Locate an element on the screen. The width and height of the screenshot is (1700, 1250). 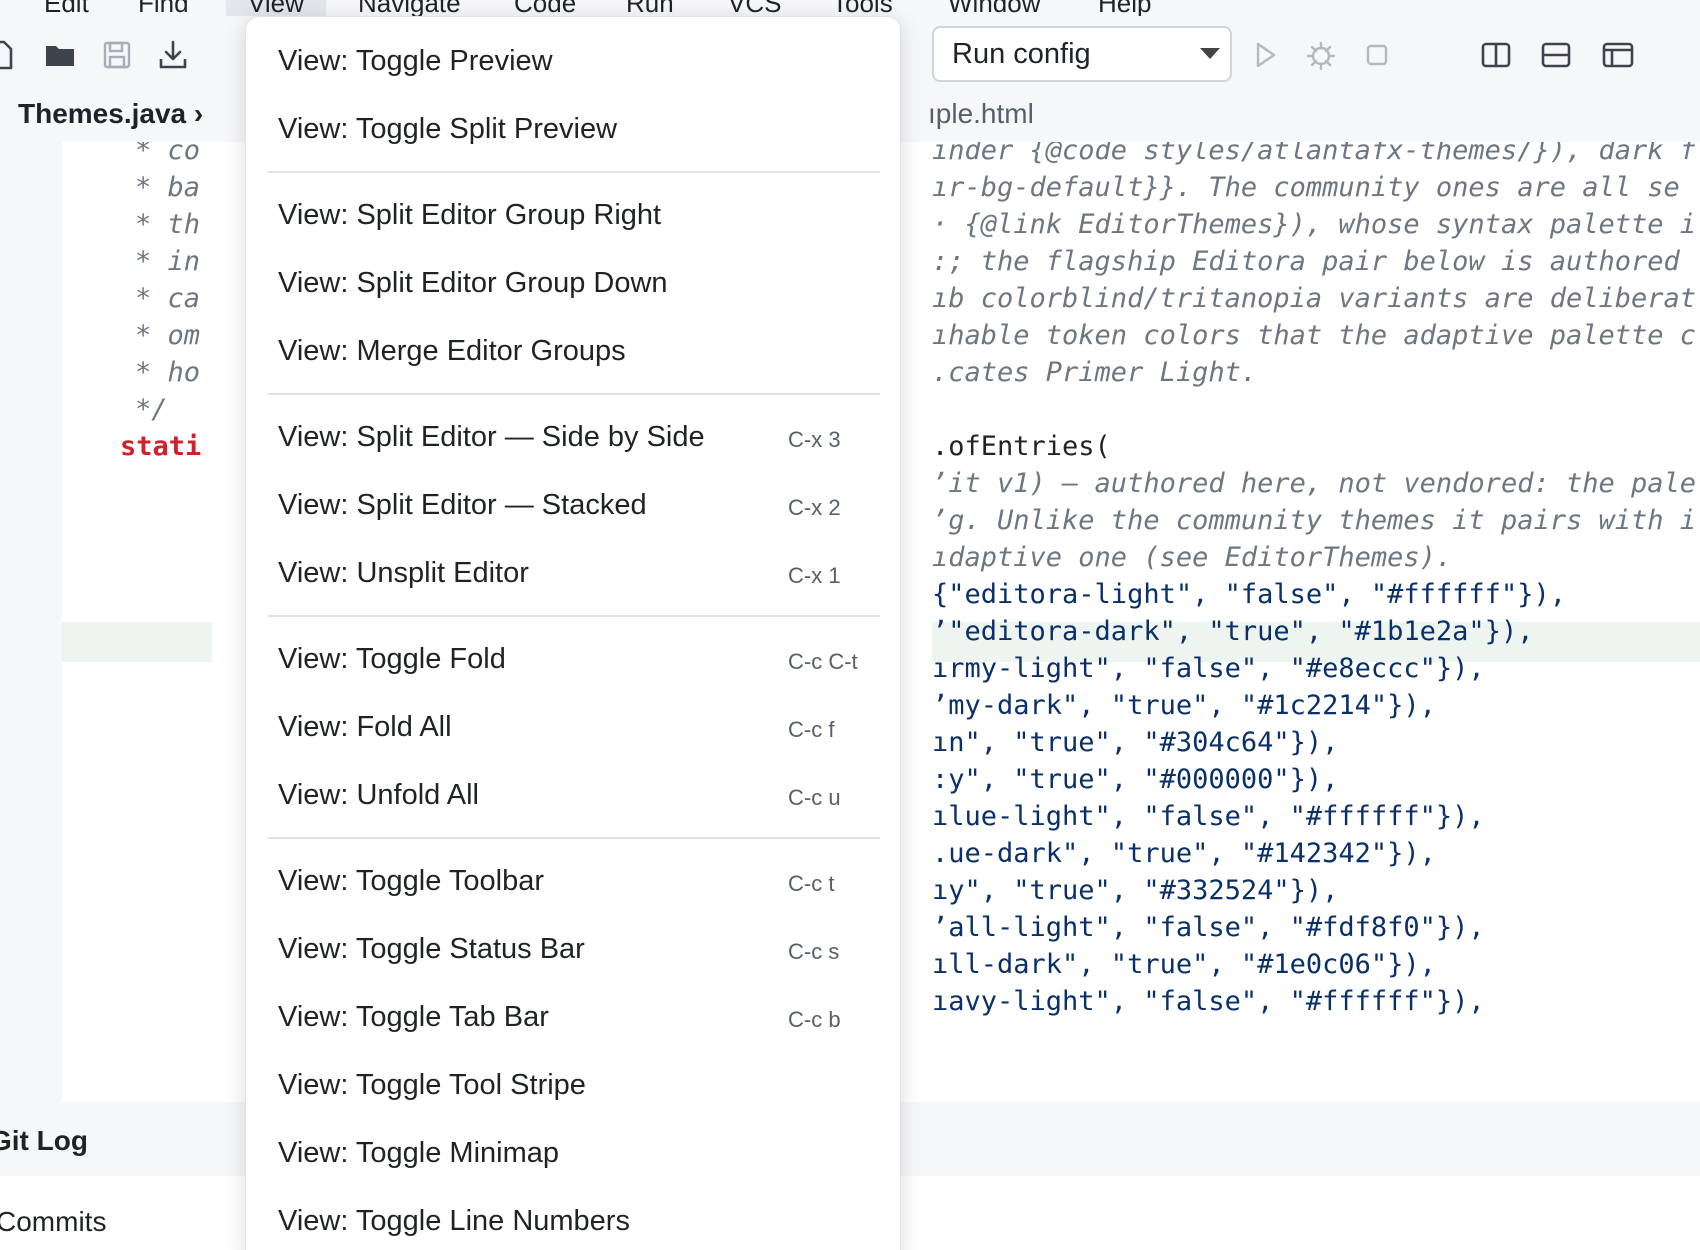
menu-item-shortcut: C-c u is located at coordinates (814, 797).